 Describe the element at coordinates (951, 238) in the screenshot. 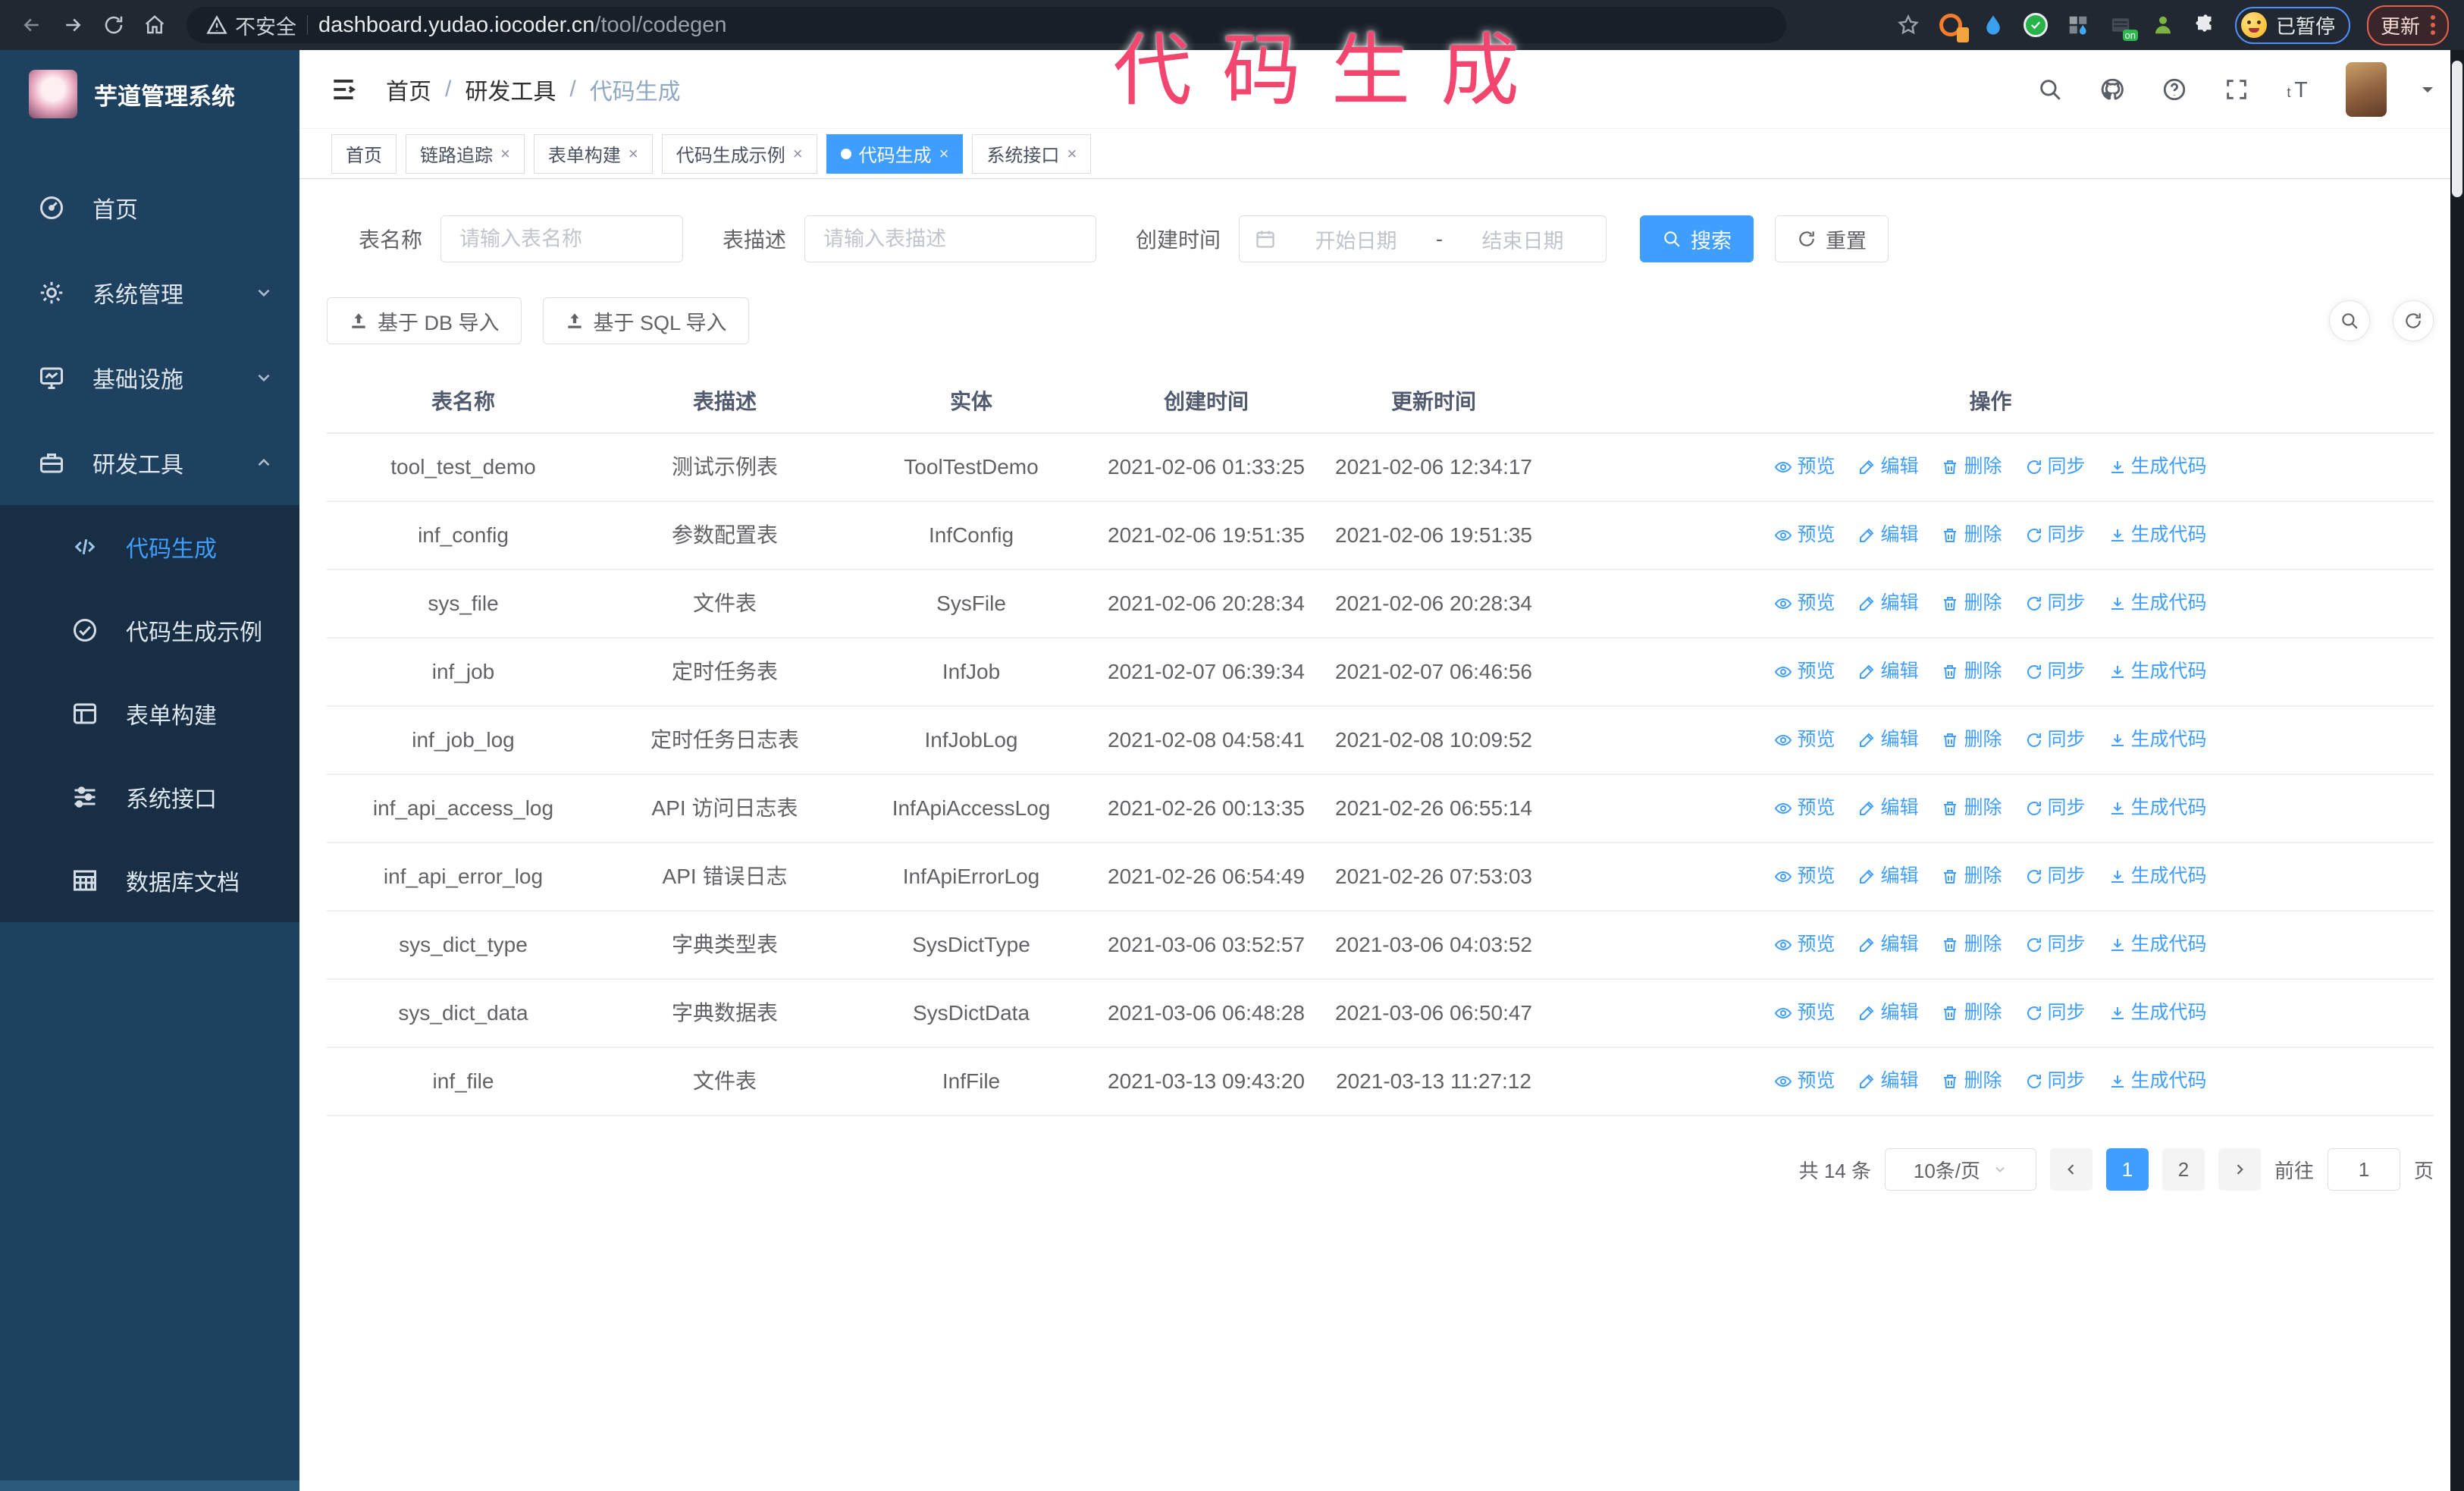

I see `table-desc-input` at that location.